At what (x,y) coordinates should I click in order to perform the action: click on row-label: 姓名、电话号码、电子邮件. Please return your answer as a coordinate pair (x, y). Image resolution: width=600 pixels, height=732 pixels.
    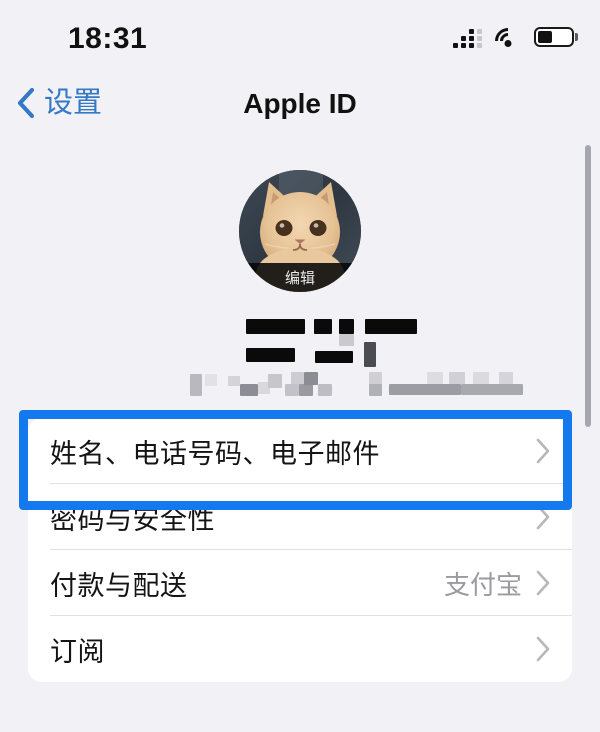
    Looking at the image, I should click on (215, 453).